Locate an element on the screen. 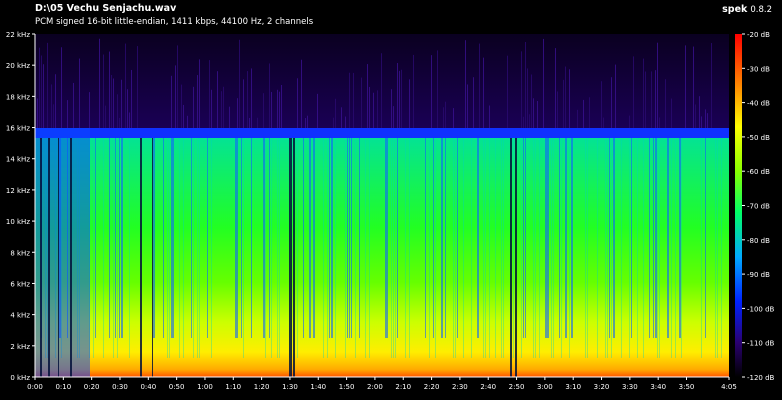  y-tick-label: 12 kHz is located at coordinates (18, 191).